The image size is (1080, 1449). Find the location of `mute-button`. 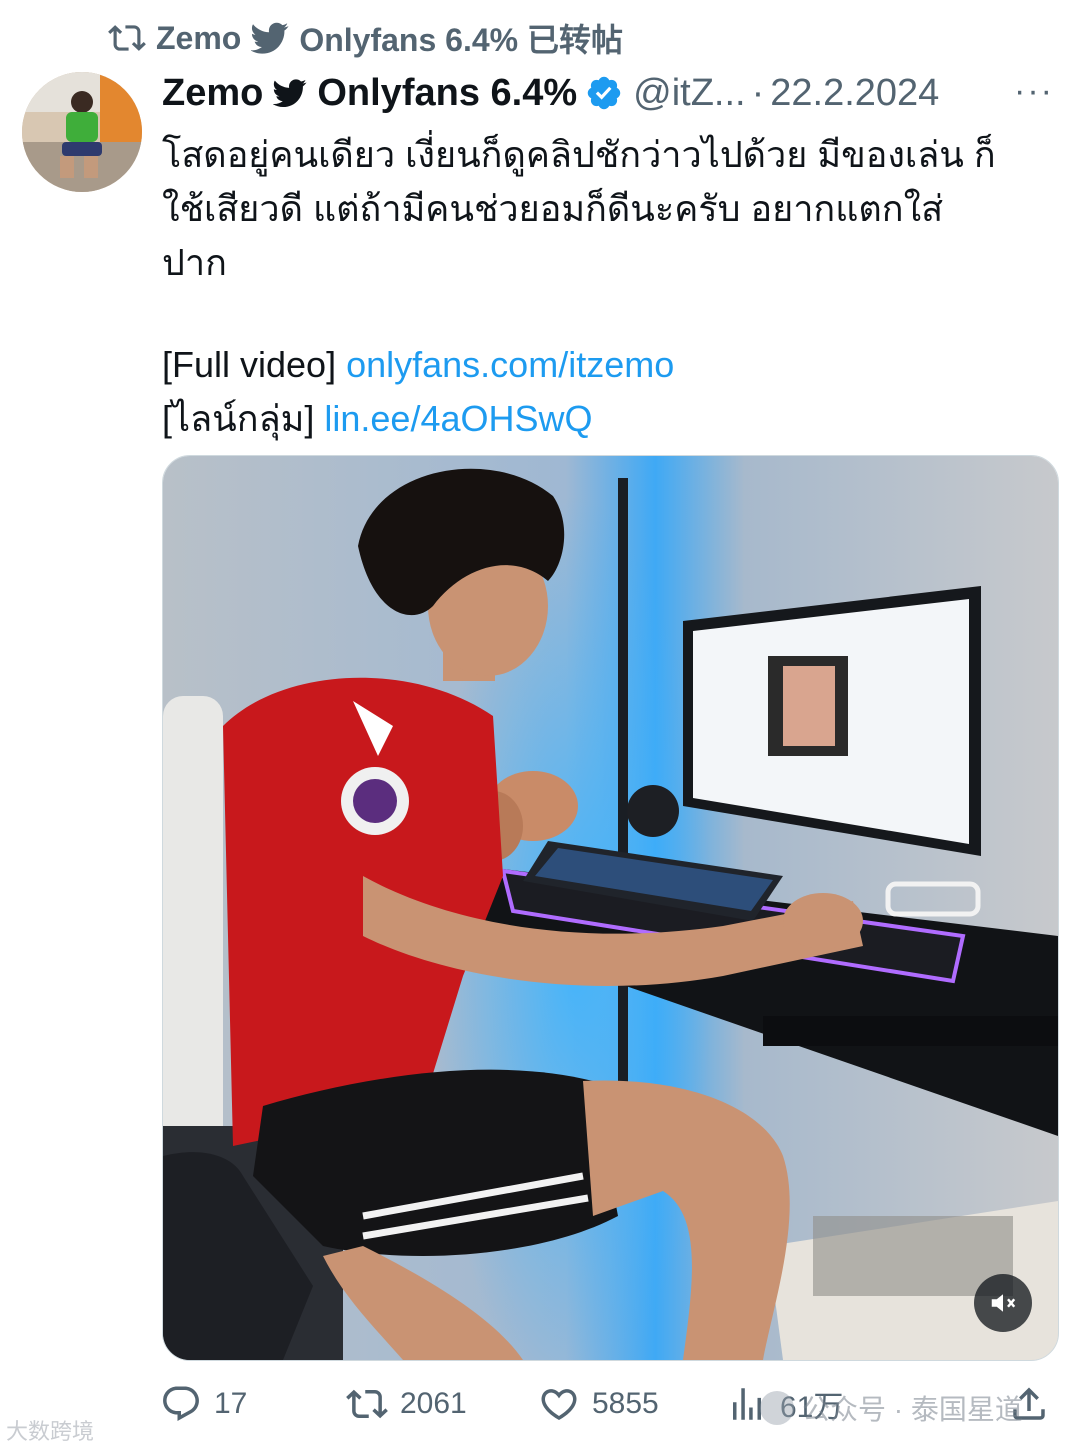

mute-button is located at coordinates (1003, 1303).